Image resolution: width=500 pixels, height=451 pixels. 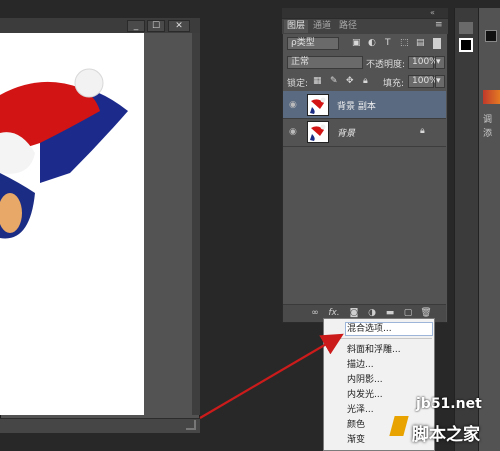 I want to click on watermark-site: jb51.net, so click(x=449, y=404).